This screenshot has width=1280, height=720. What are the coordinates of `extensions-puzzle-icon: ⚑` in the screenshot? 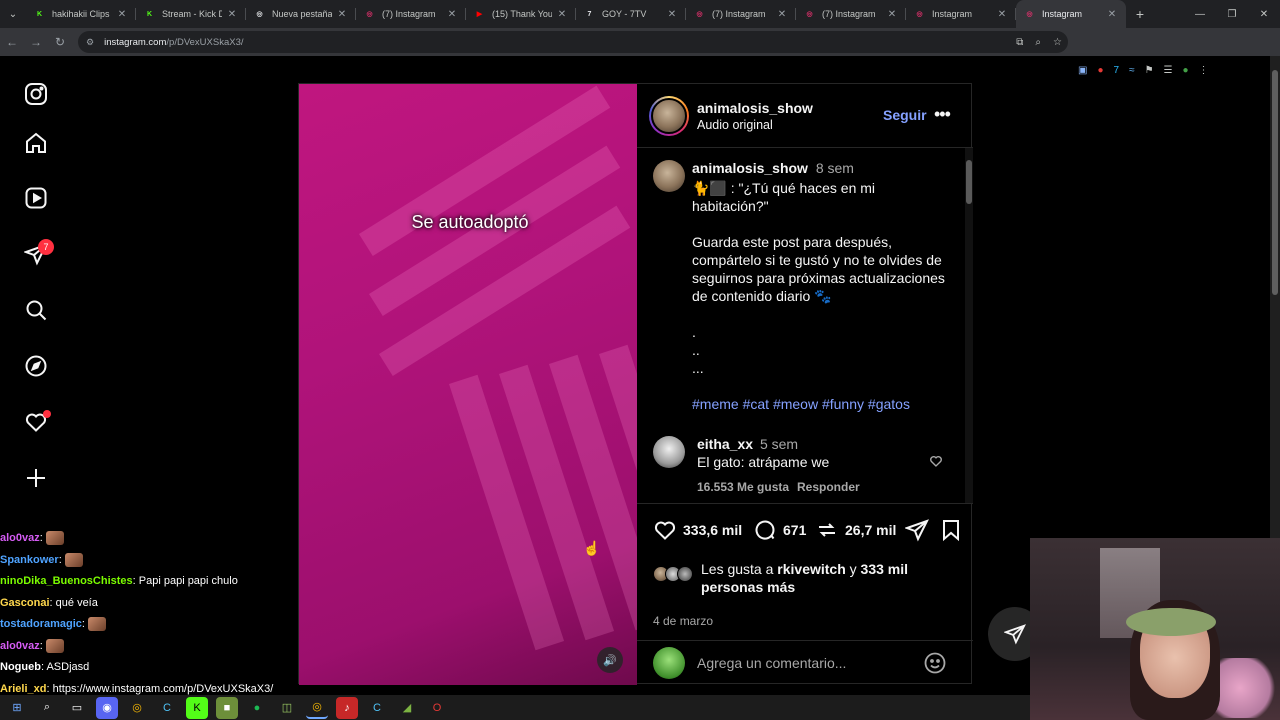 It's located at (1149, 70).